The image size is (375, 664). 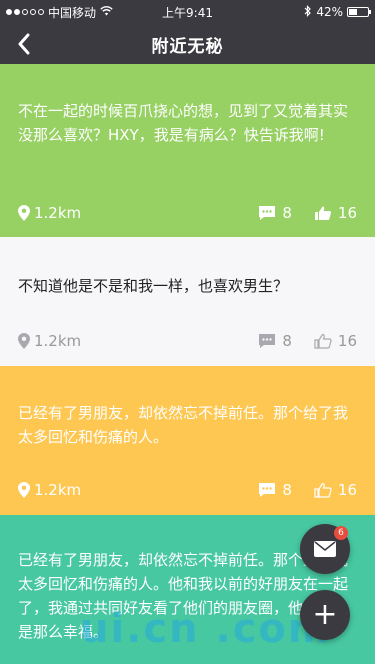 I want to click on post-text: 已经有了男朋友，却依然忘不掉前任。那个给了我太多回忆和伤痛的人。, so click(x=183, y=425).